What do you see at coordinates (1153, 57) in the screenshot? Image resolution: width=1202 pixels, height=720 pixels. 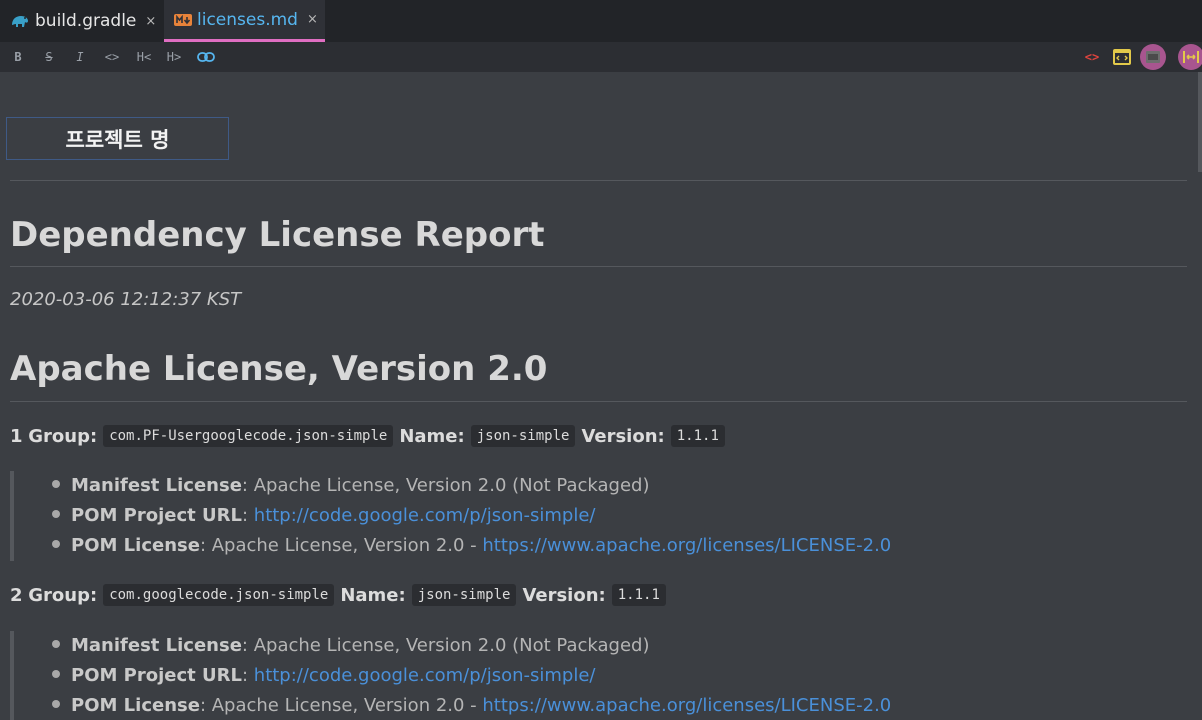 I see `preview-icon` at bounding box center [1153, 57].